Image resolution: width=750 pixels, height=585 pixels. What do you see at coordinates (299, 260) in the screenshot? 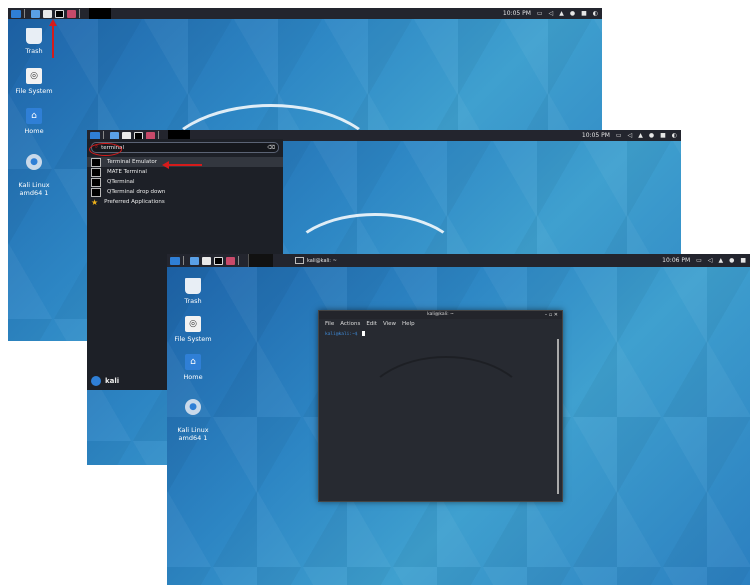
I see `terminal-window-icon` at bounding box center [299, 260].